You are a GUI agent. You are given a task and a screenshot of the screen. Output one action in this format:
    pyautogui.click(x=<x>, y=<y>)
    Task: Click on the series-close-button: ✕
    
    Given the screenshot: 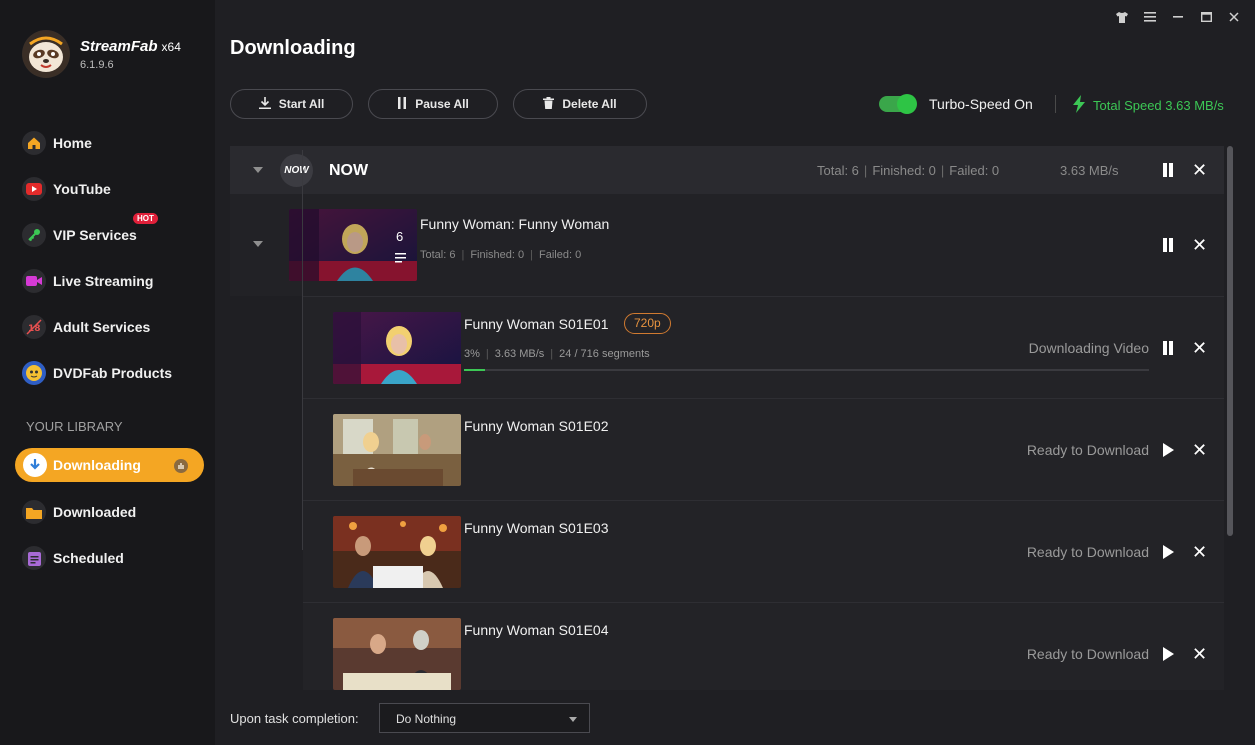 What is the action you would take?
    pyautogui.click(x=1199, y=245)
    